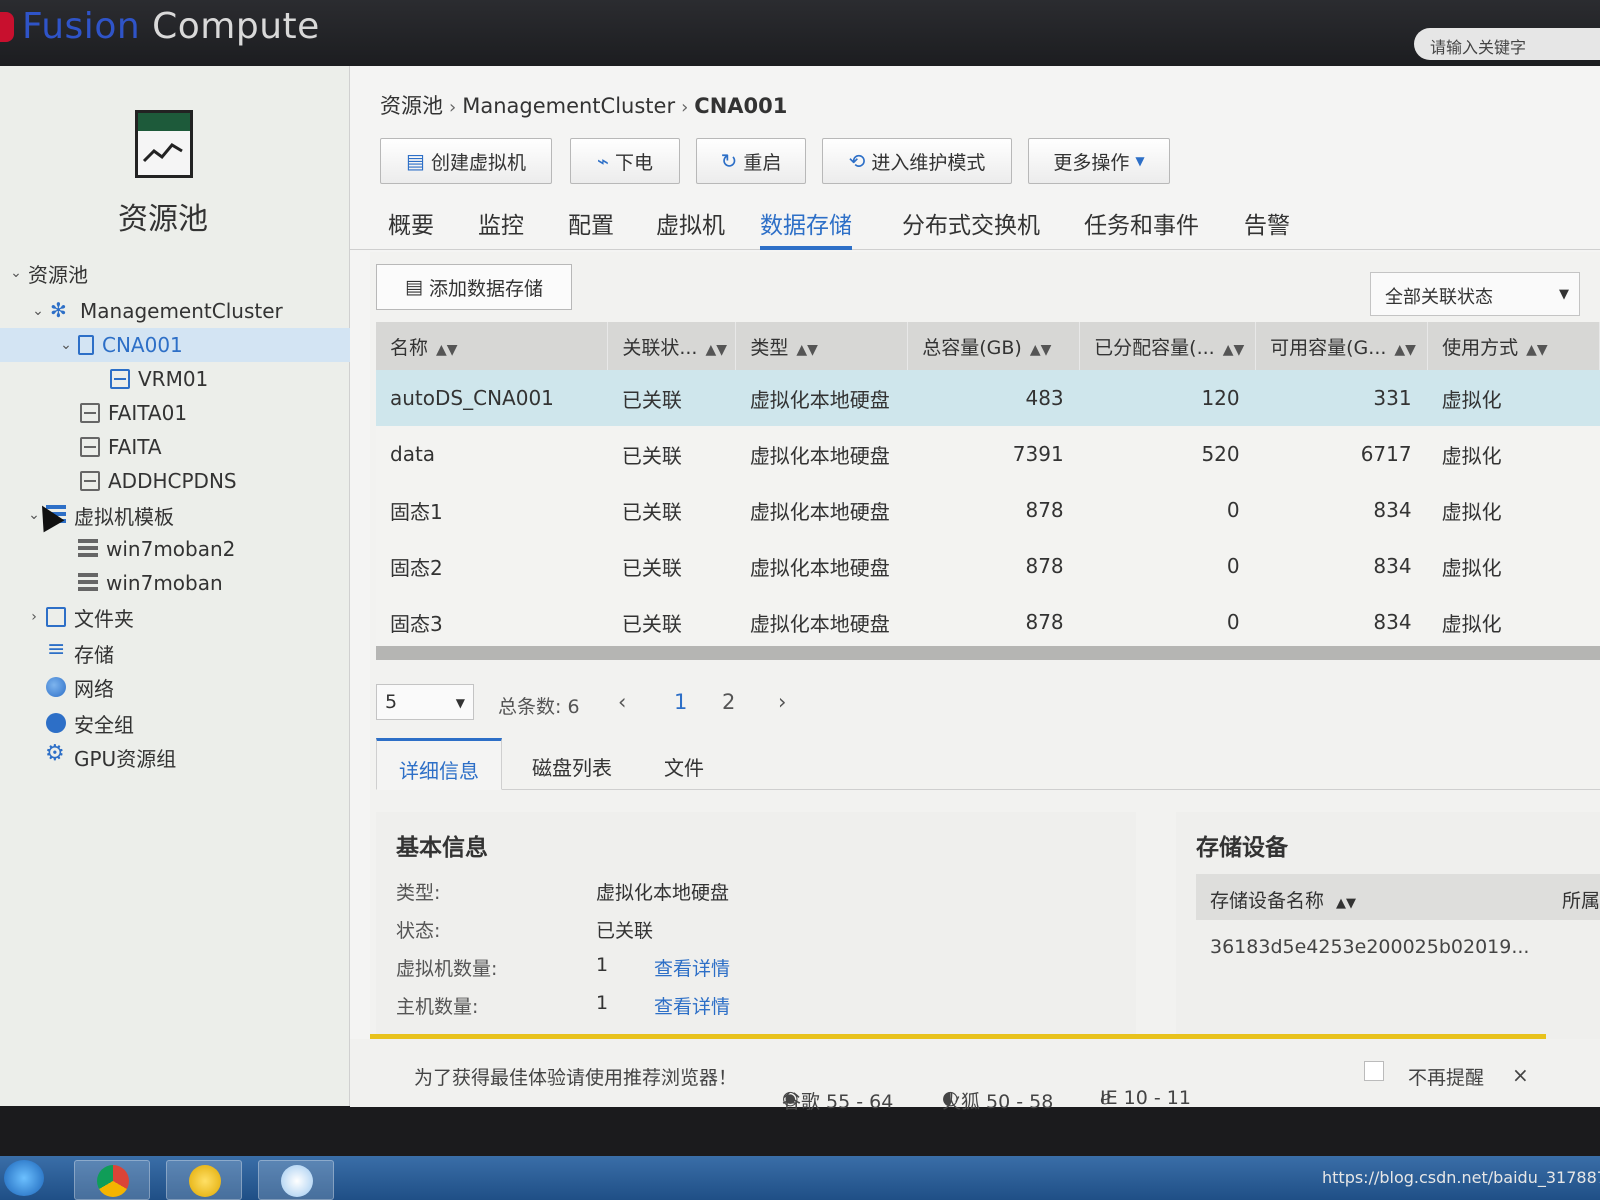 The image size is (1600, 1200). Describe the element at coordinates (442, 848) in the screenshot. I see `basic-info-title: 基本信息` at that location.